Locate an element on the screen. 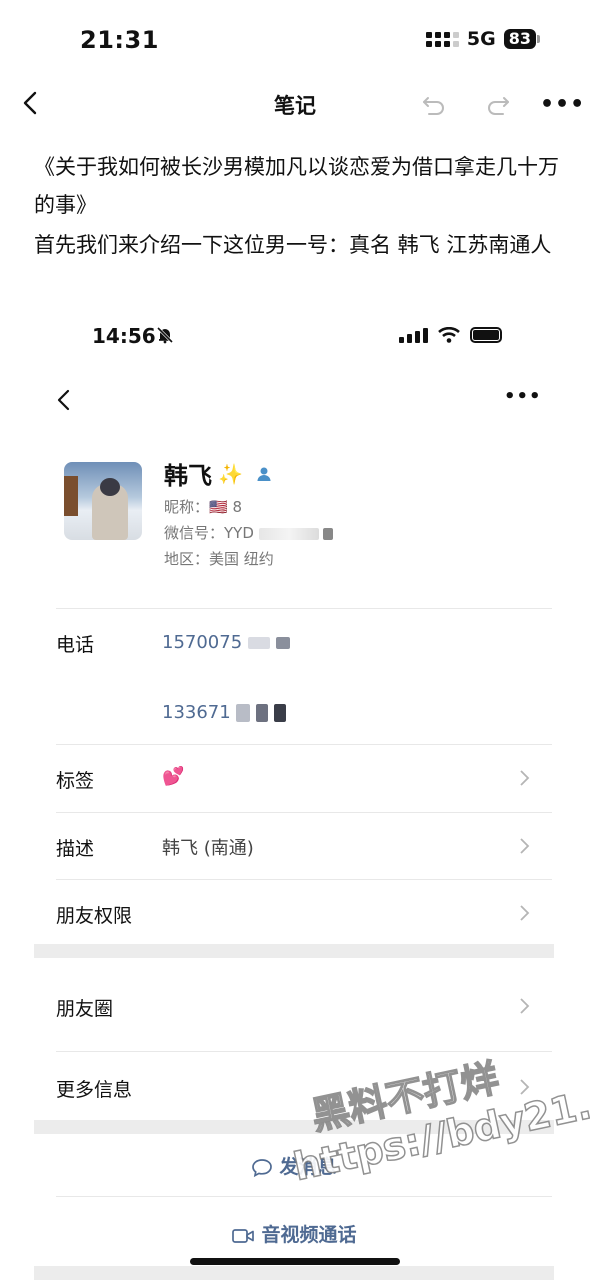 This screenshot has width=590, height=1280. wifi-icon is located at coordinates (449, 335).